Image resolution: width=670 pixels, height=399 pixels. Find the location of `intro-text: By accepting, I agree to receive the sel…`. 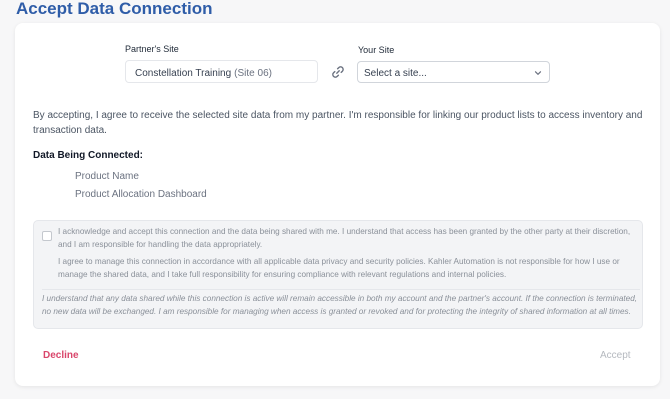

intro-text: By accepting, I agree to receive the sel… is located at coordinates (338, 123).